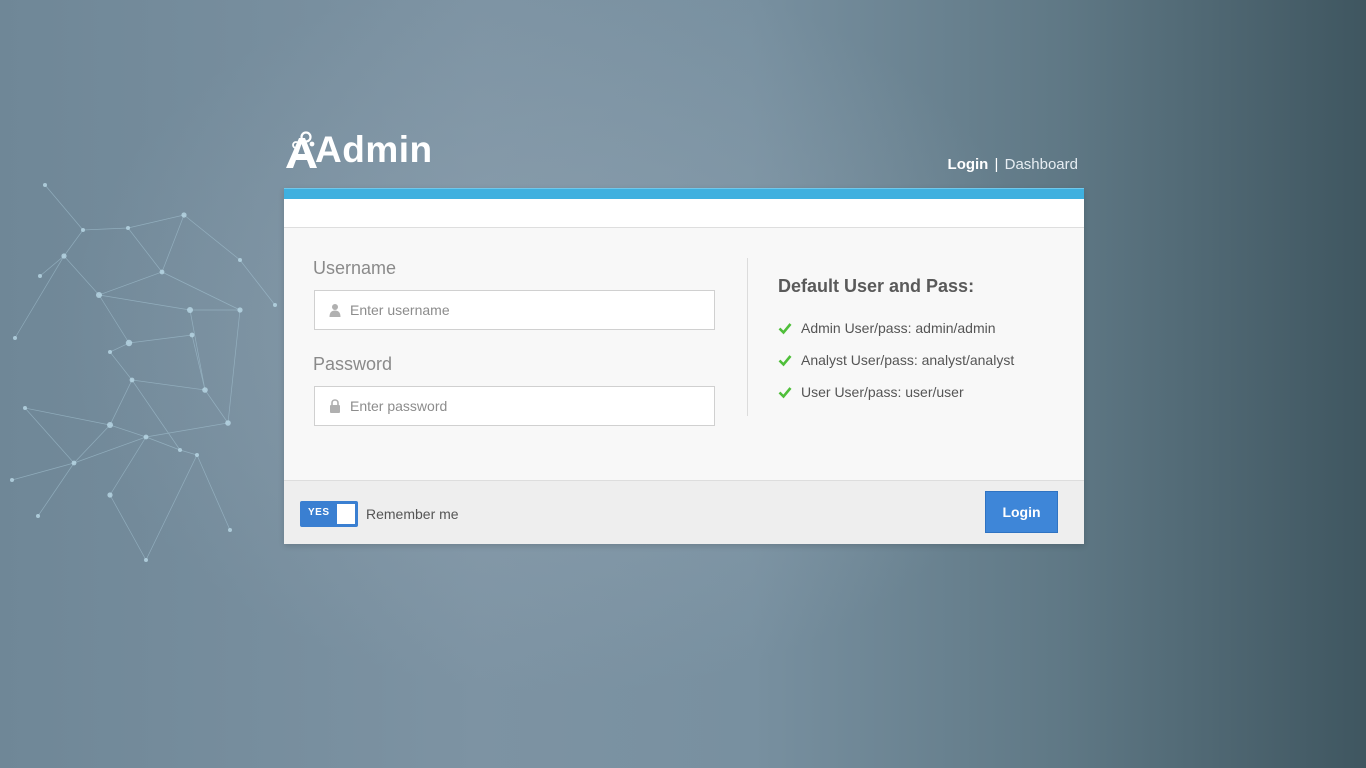  Describe the element at coordinates (684, 213) in the screenshot. I see `panel-header` at that location.